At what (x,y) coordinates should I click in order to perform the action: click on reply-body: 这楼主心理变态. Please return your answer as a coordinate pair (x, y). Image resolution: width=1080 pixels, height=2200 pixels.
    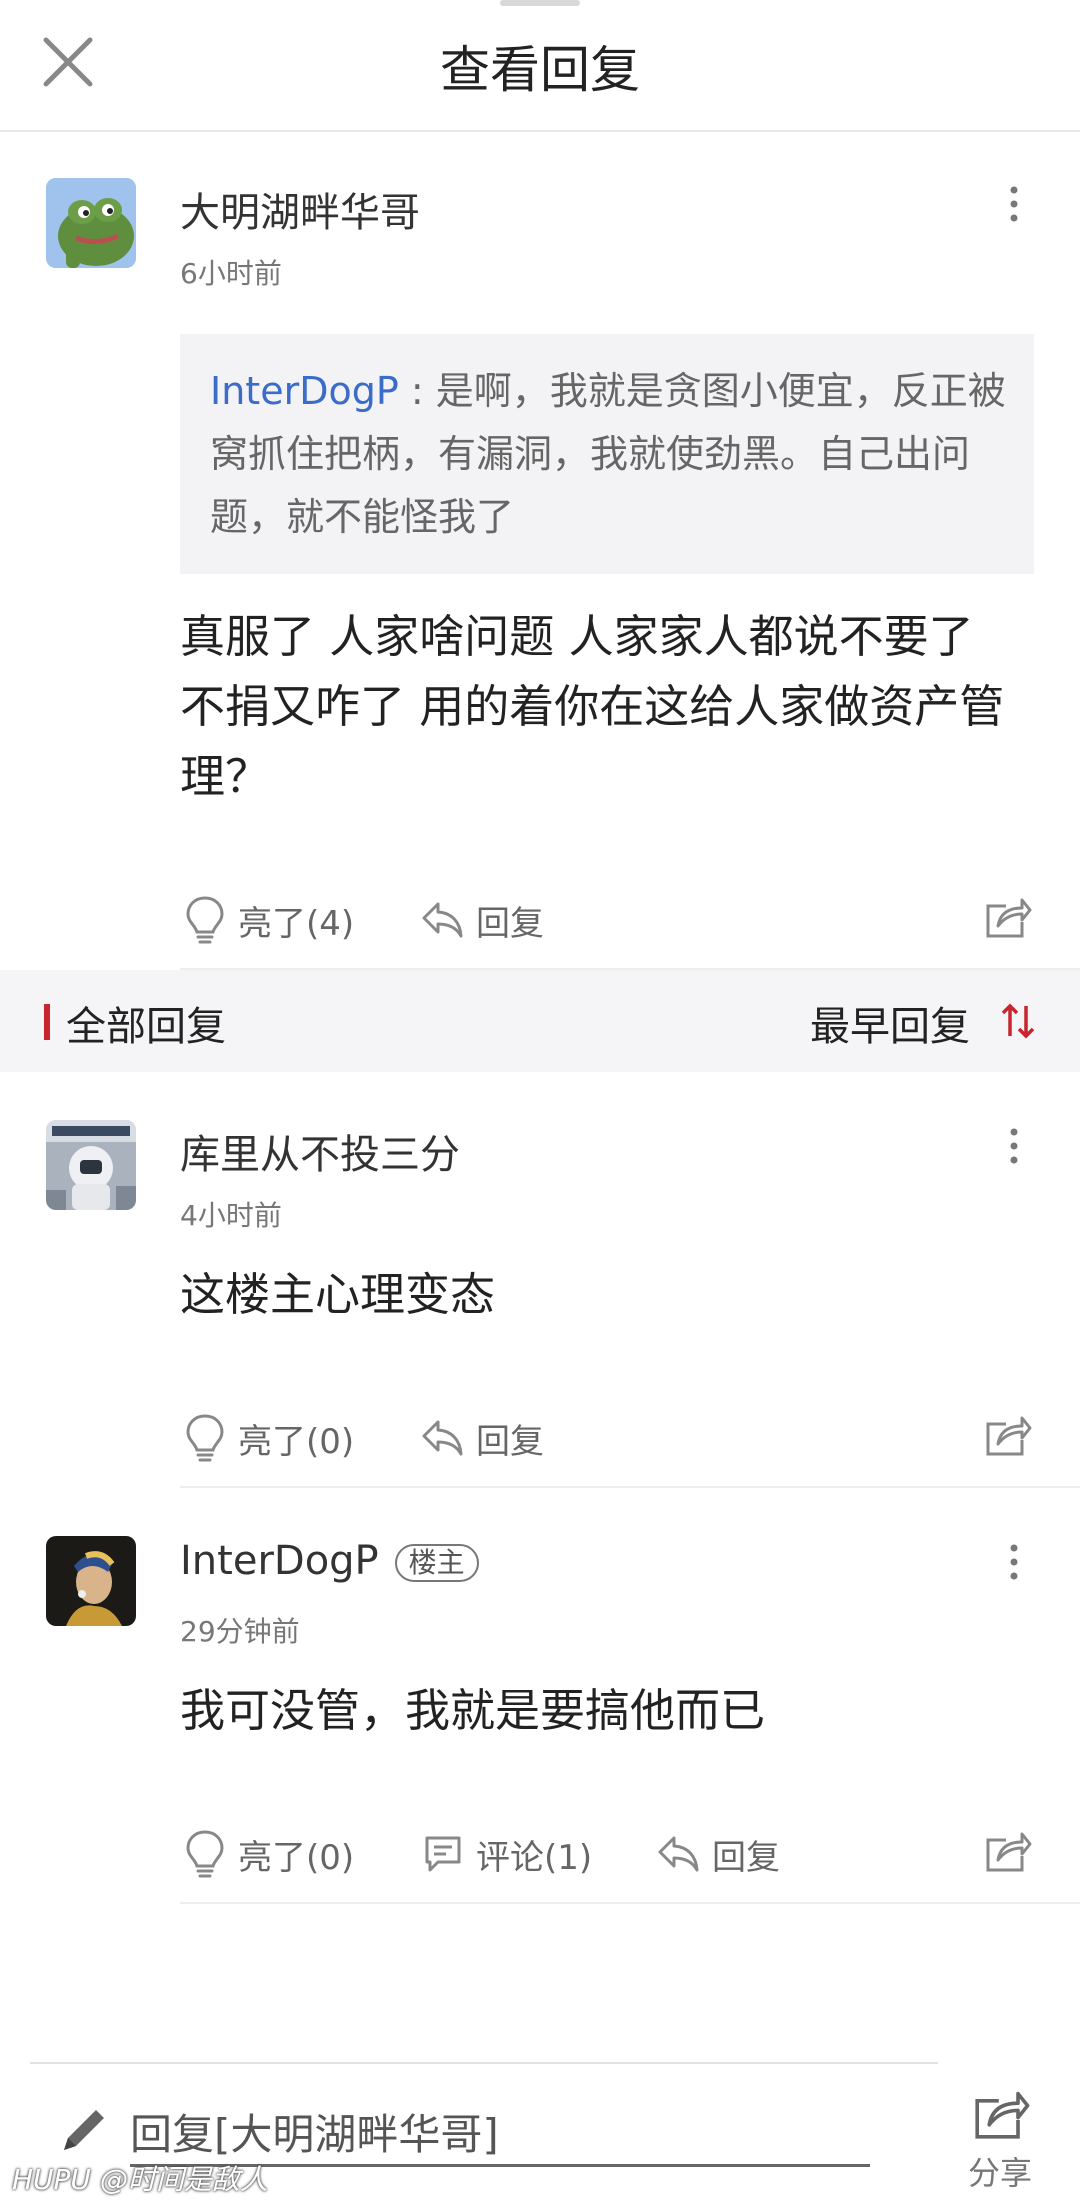
    Looking at the image, I should click on (338, 1294).